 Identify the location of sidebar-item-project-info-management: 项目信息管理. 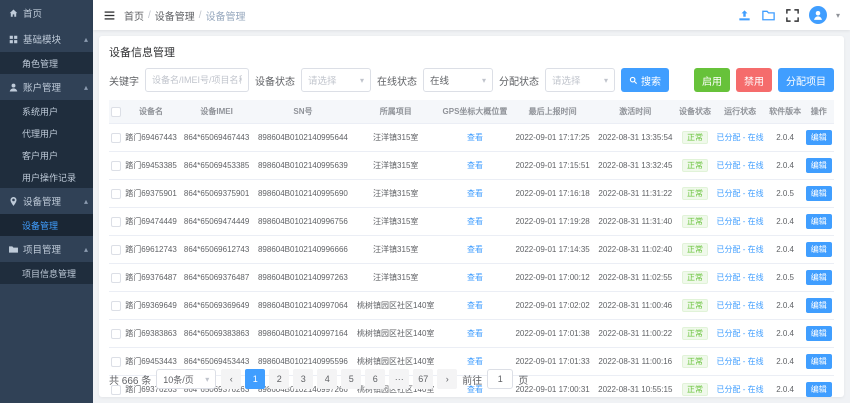
(46, 273).